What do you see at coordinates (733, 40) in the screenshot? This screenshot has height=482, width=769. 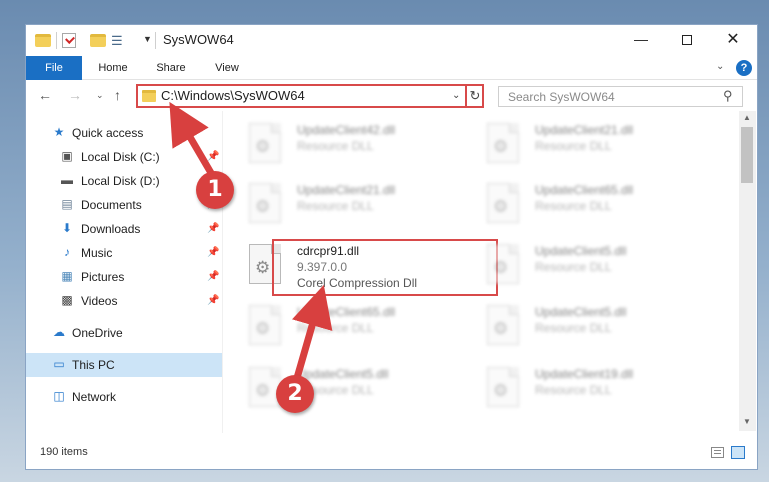 I see `close-button: ✕` at bounding box center [733, 40].